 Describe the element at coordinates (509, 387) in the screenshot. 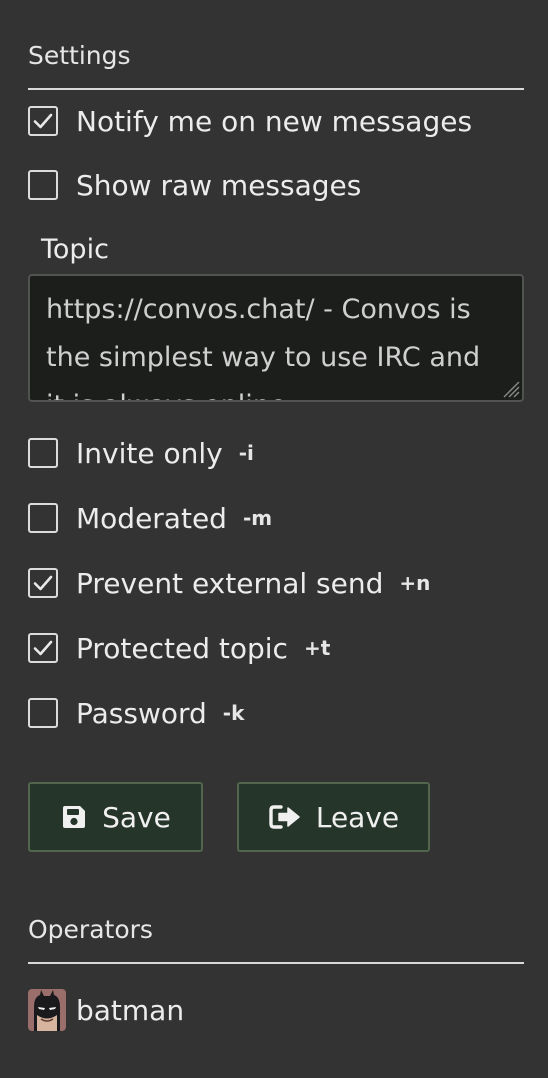

I see `resize-handle-icon` at that location.